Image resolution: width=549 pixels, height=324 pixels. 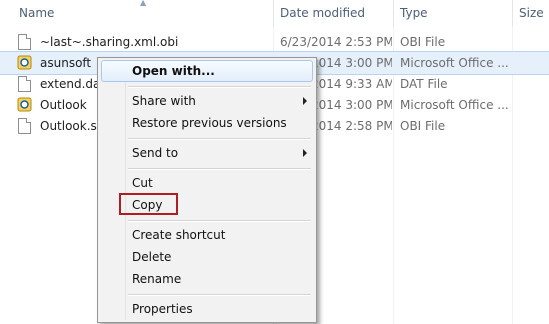 What do you see at coordinates (162, 309) in the screenshot?
I see `menu-item-label: Properties` at bounding box center [162, 309].